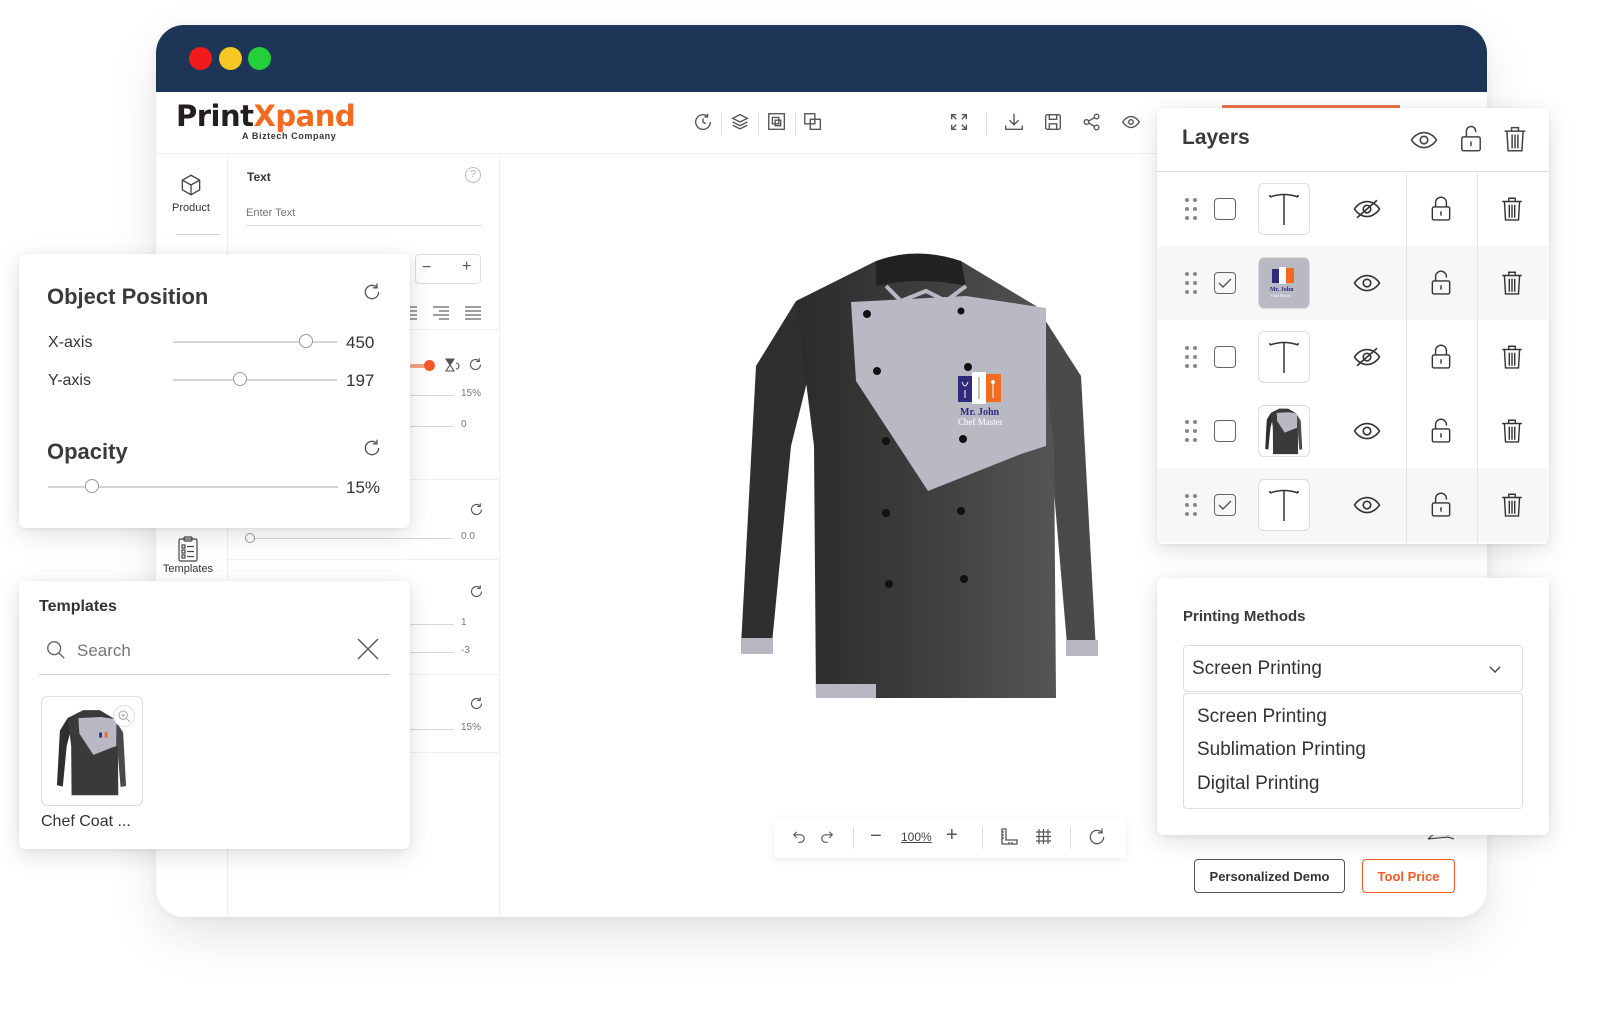  Describe the element at coordinates (240, 379) in the screenshot. I see `y-axis-slider-thumb` at that location.